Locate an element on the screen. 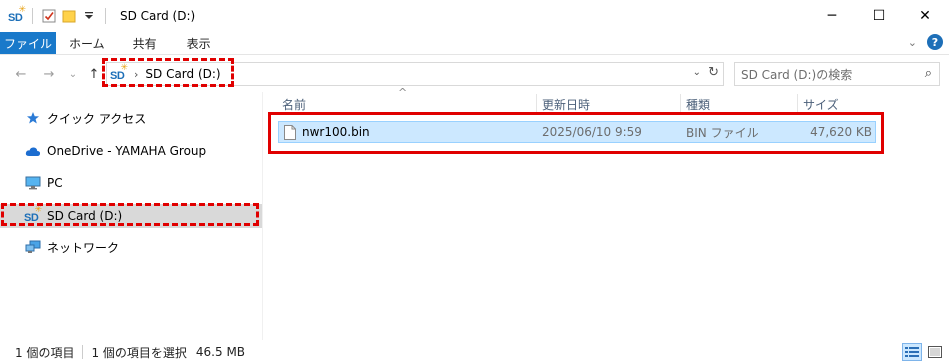  expand-ribbon-icon: ⌄ is located at coordinates (912, 42).